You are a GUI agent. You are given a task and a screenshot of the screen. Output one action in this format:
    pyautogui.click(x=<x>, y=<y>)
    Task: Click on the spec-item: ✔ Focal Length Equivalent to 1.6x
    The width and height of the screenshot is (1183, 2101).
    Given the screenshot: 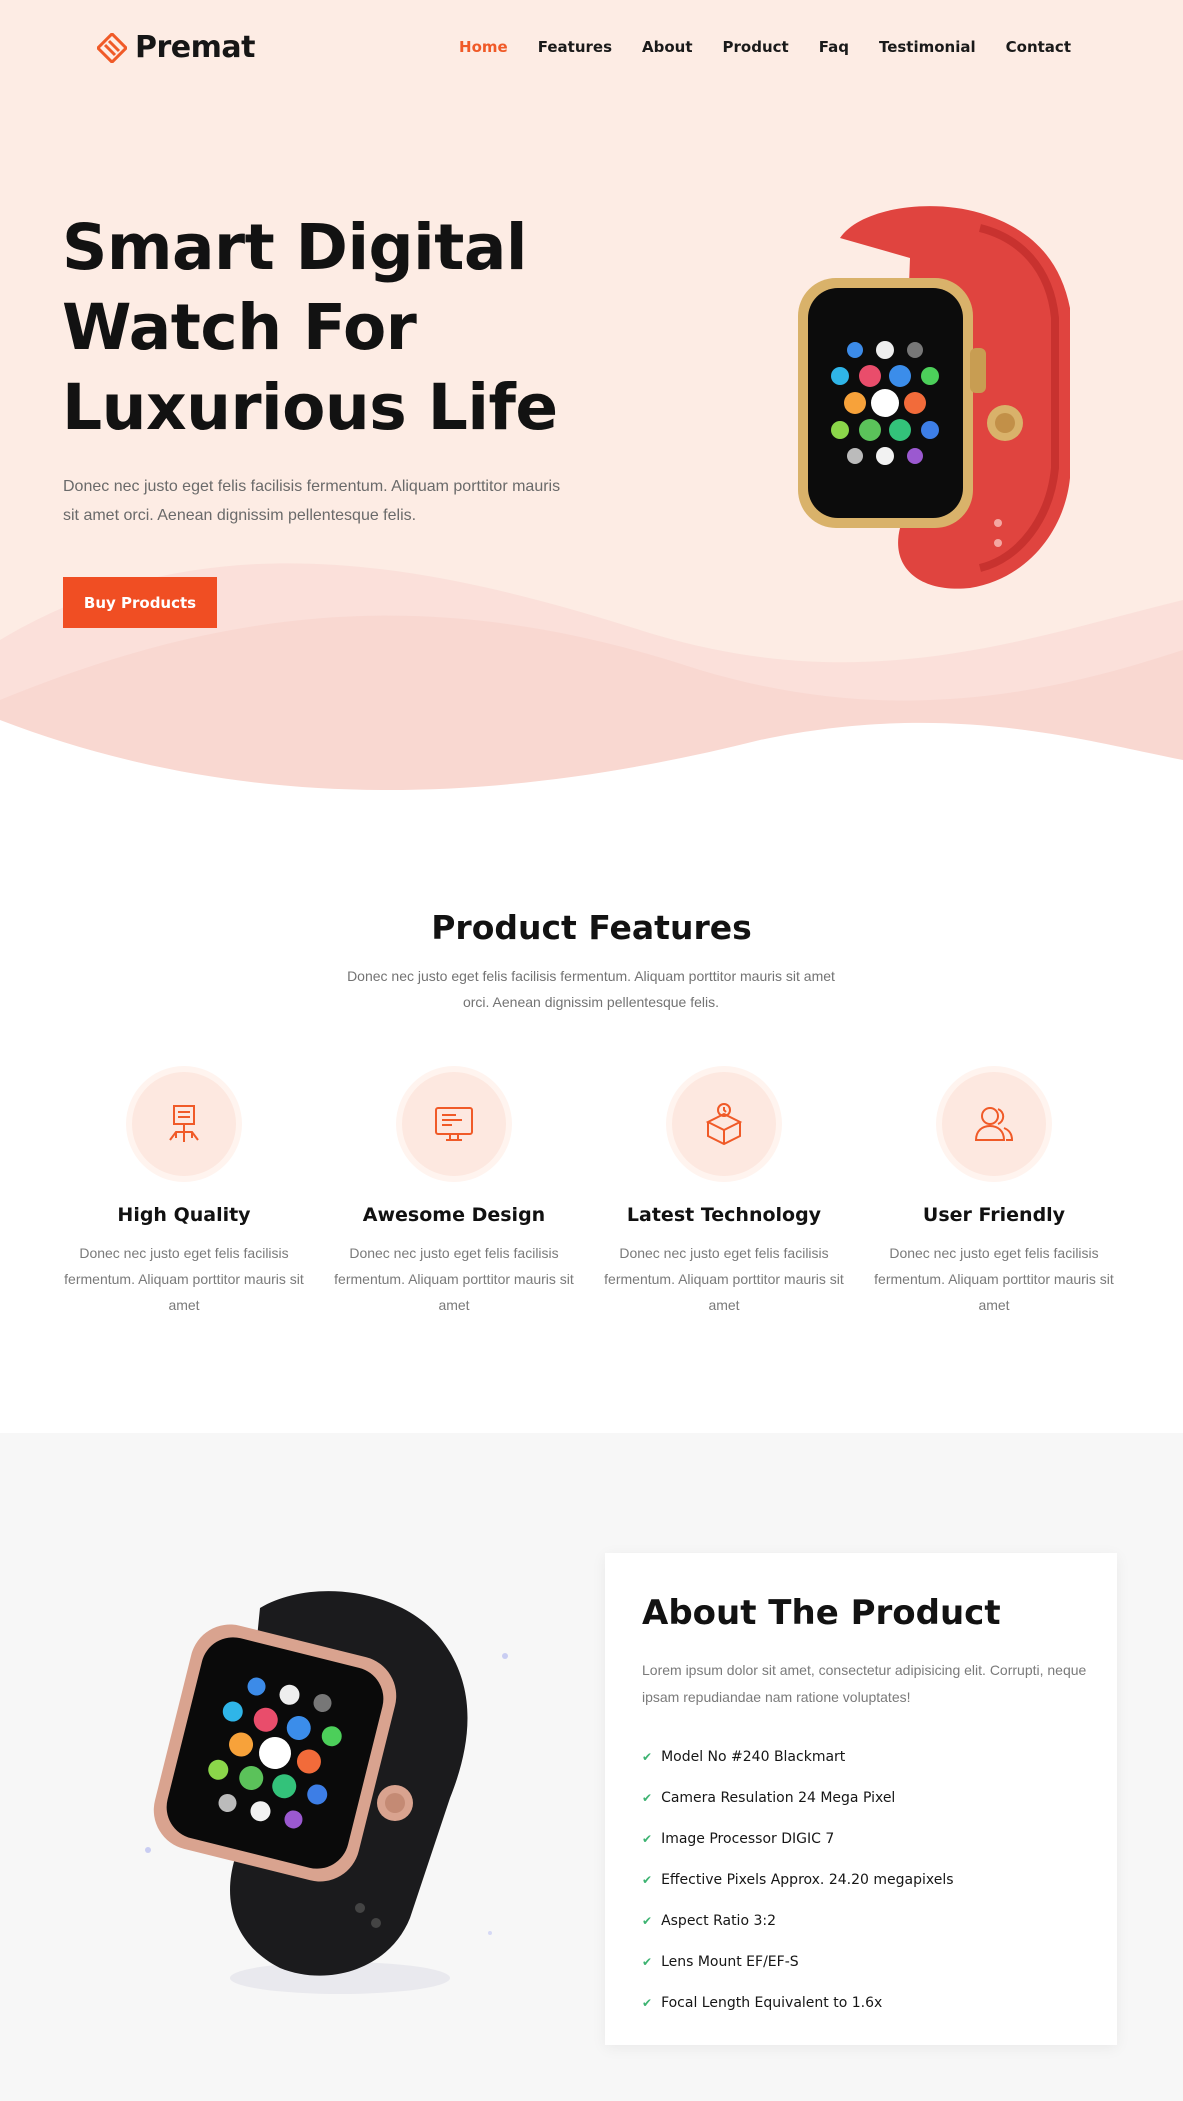 What is the action you would take?
    pyautogui.click(x=798, y=2002)
    